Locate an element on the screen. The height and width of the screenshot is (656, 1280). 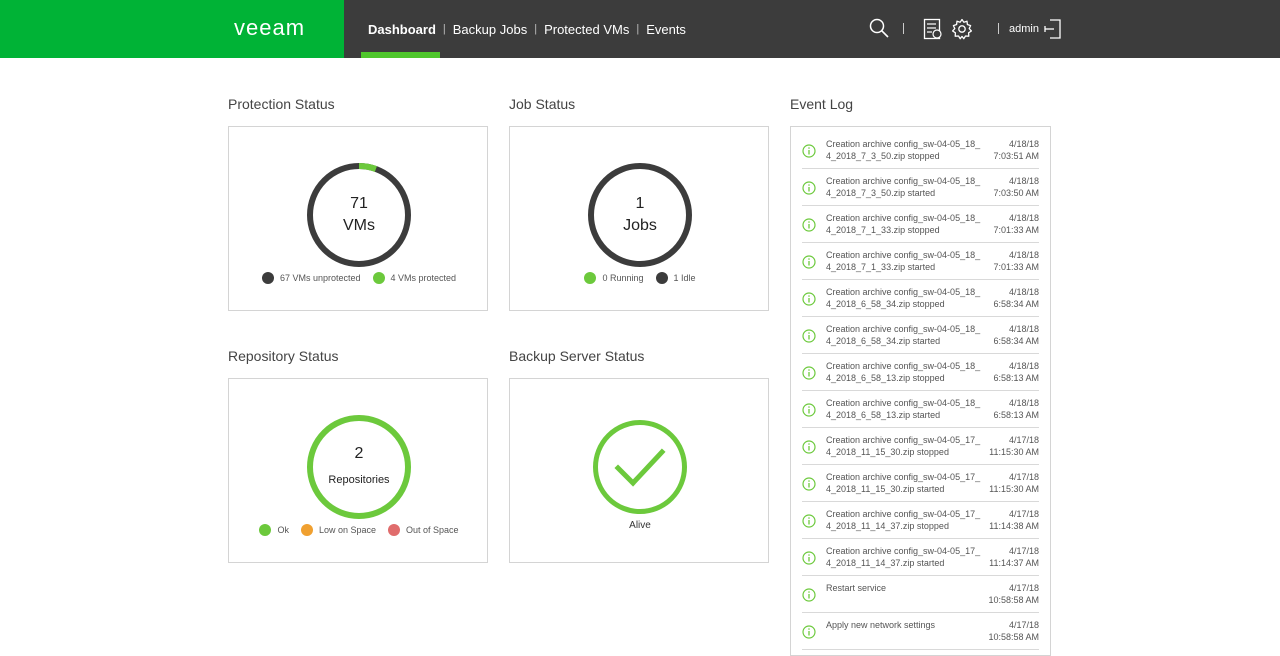
logout-icon is located at coordinates (1053, 29).